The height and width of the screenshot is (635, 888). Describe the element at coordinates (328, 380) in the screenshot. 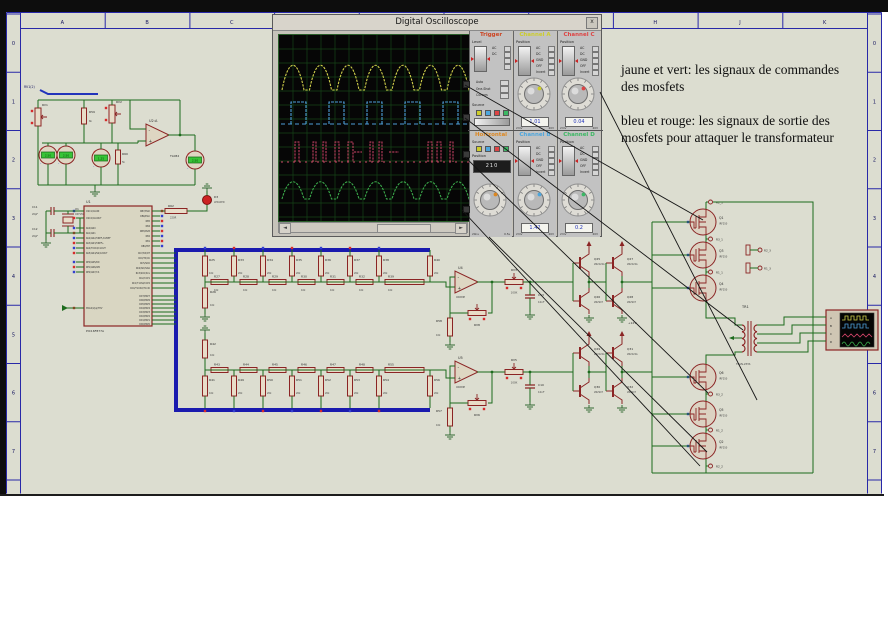

I see `label: R52` at that location.